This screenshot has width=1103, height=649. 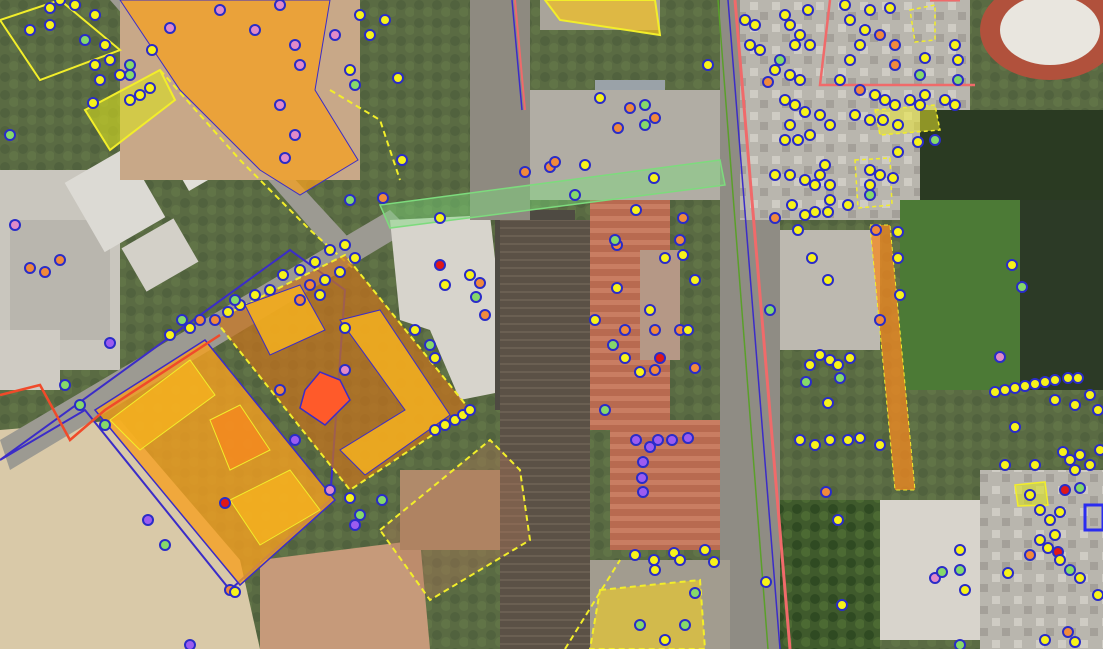 What do you see at coordinates (1065, 490) in the screenshot?
I see `poi-marker-red` at bounding box center [1065, 490].